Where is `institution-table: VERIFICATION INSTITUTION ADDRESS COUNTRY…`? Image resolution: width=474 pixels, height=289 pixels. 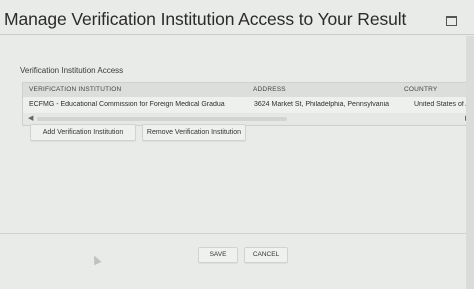 institution-table: VERIFICATION INSTITUTION ADDRESS COUNTRY… is located at coordinates (248, 104).